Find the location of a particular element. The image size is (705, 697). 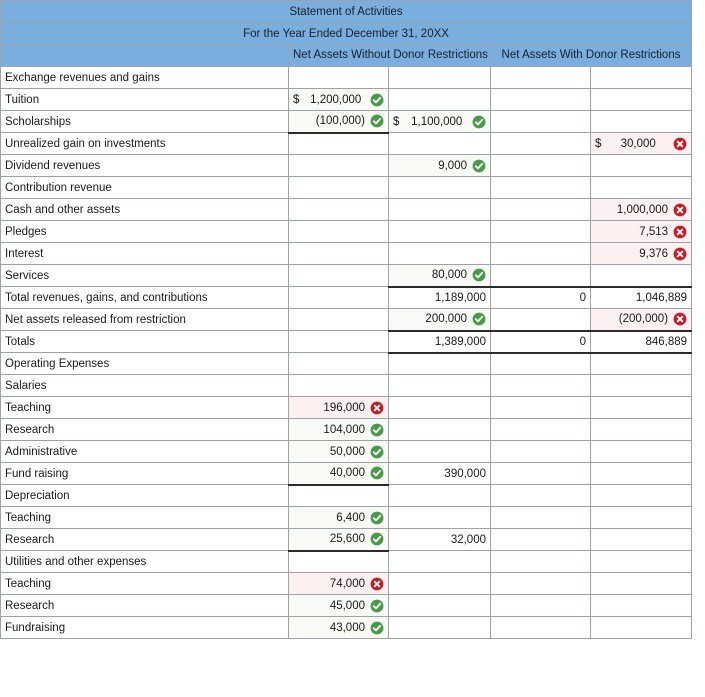

statement-title: Statement of Activities is located at coordinates (346, 11).